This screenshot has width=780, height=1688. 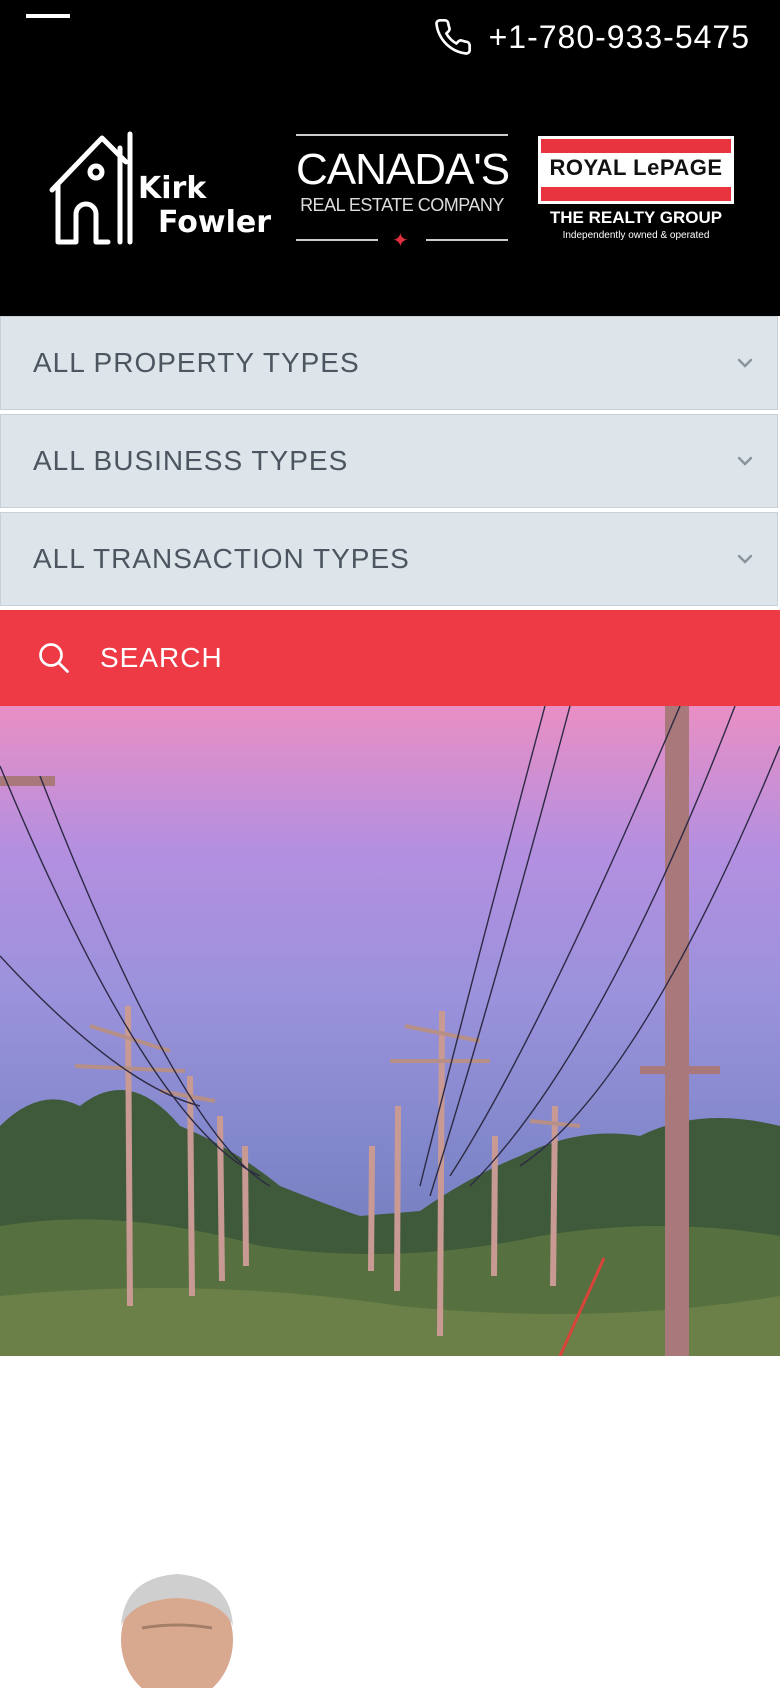 I want to click on logo-name-line1: Kirk, so click(x=172, y=188).